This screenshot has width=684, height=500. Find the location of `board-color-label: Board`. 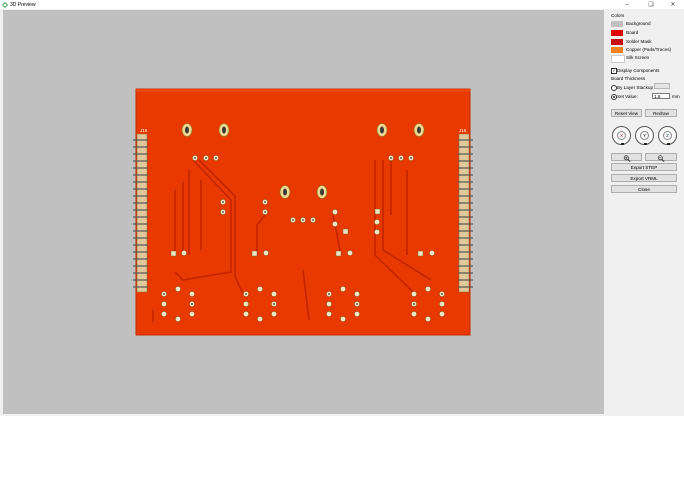

board-color-label: Board is located at coordinates (632, 32).